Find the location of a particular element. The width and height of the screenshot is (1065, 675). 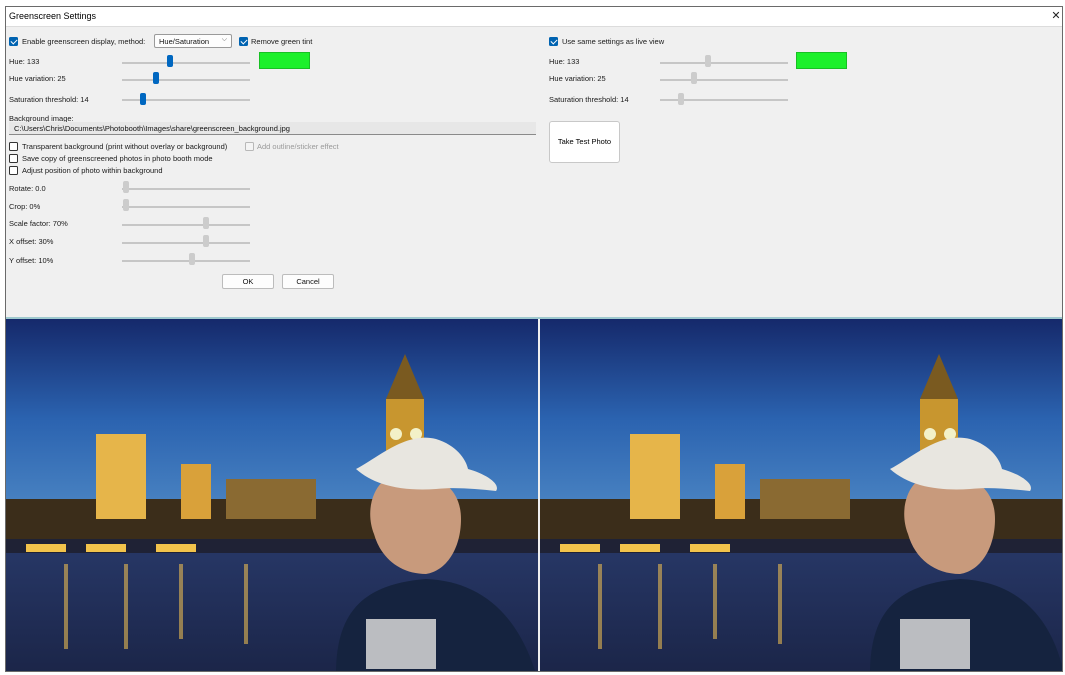

scale-factor-slider-track is located at coordinates (186, 225).